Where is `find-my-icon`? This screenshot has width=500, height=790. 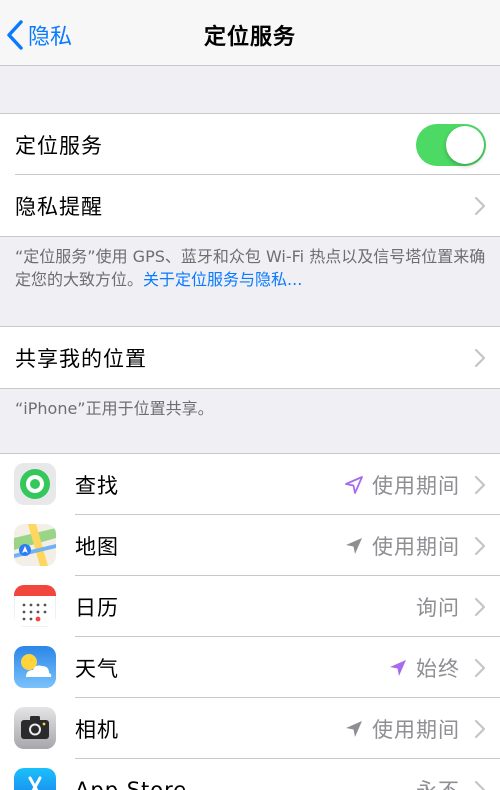
find-my-icon is located at coordinates (35, 484).